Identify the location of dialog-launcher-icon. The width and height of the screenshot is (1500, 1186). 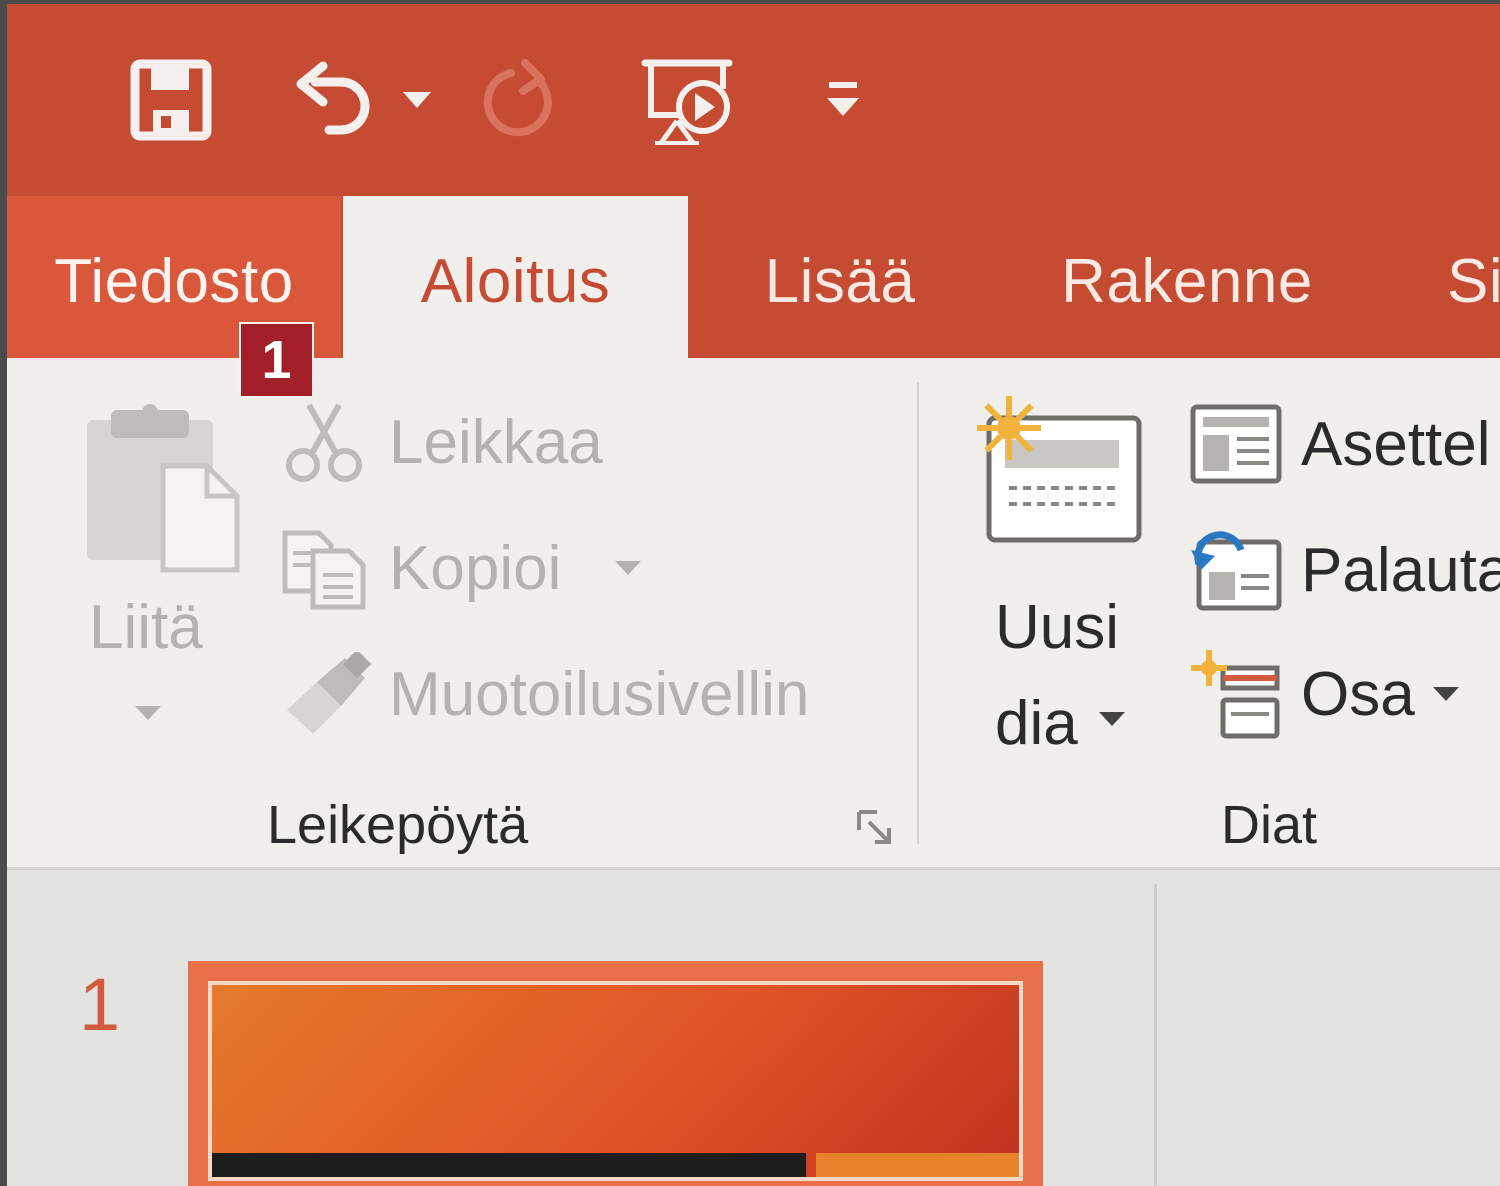
(875, 828).